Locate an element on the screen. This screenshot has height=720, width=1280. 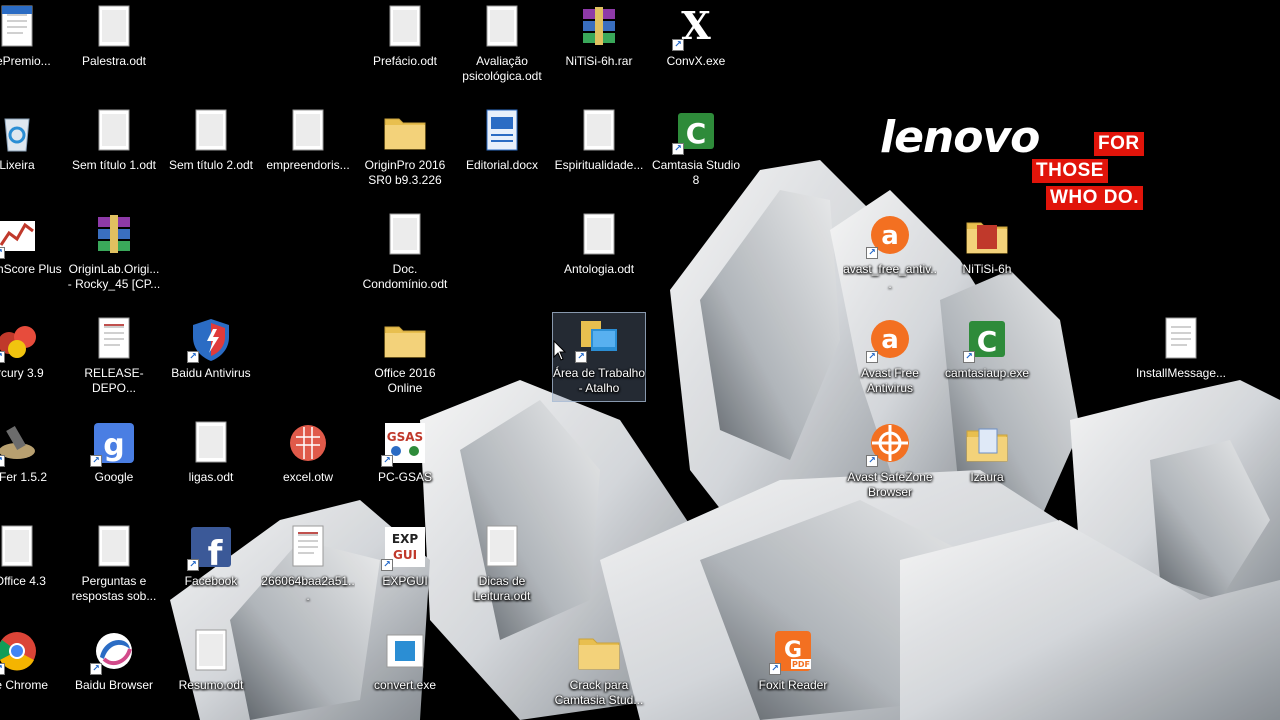
desktop-icon-excel-otw: excel.otw is located at coordinates (308, 461).